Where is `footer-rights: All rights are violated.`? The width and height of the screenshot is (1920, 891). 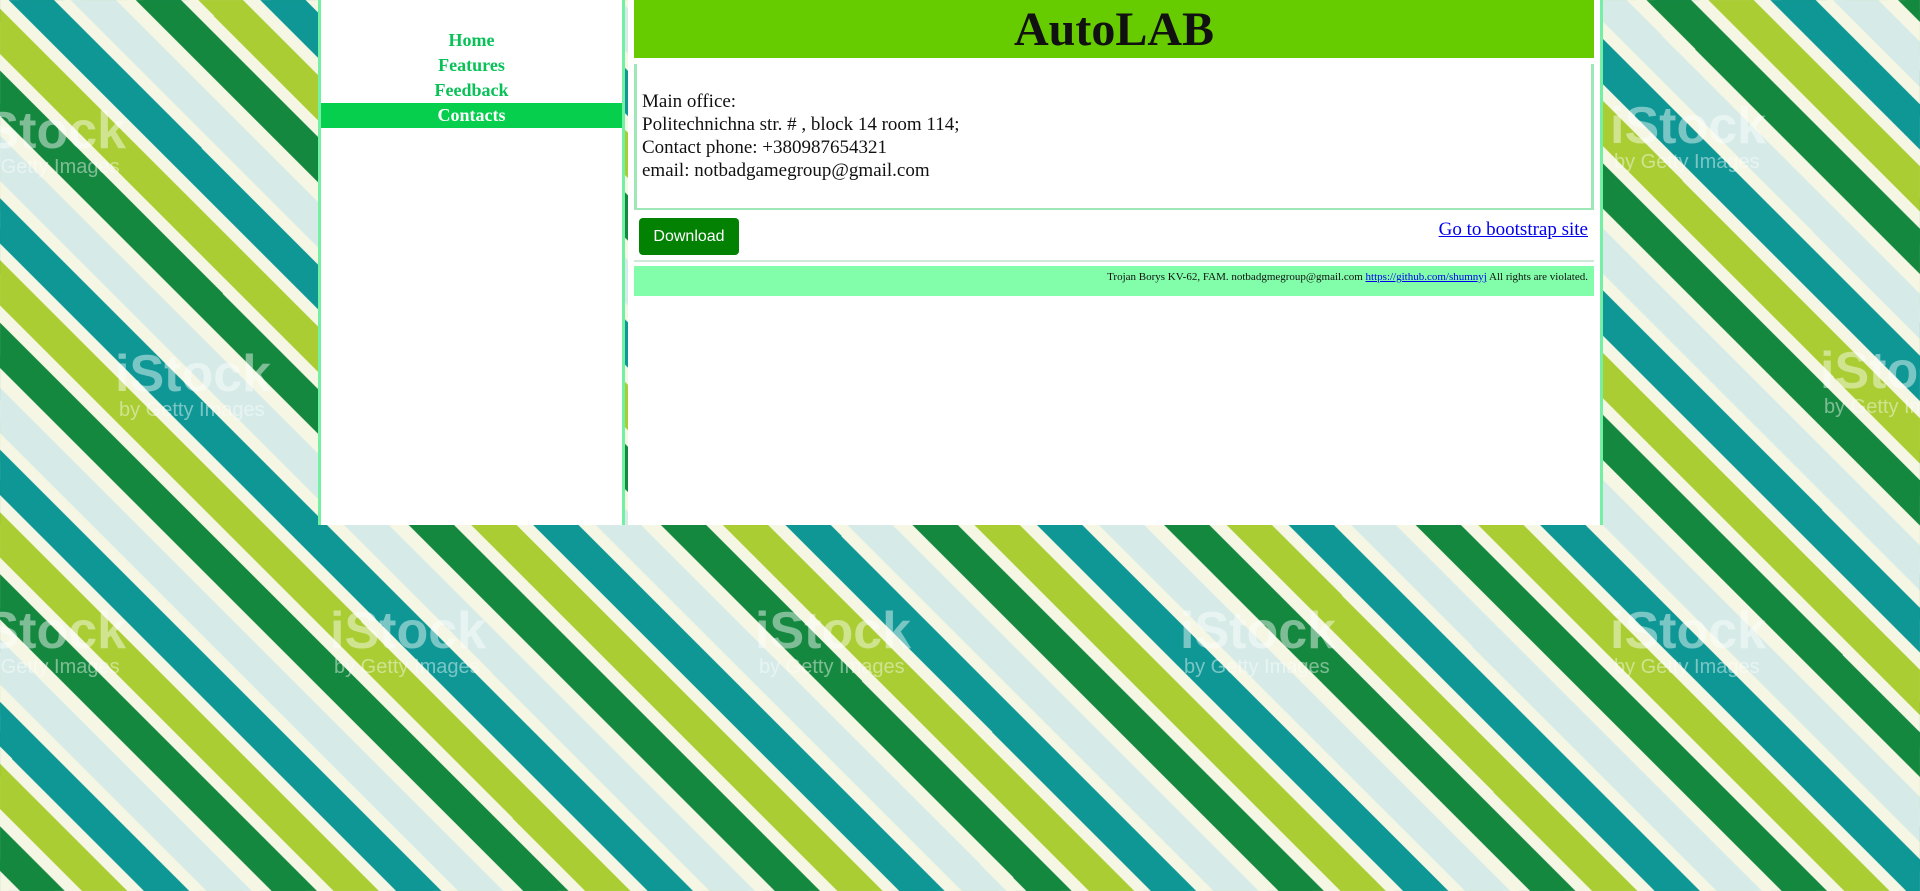
footer-rights: All rights are violated. is located at coordinates (1538, 277).